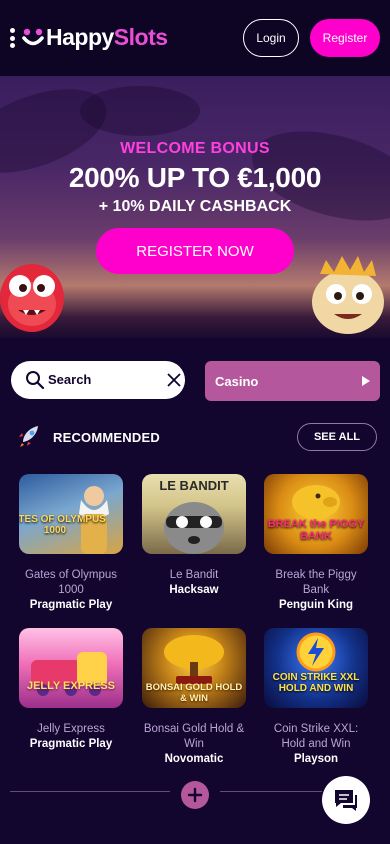 The width and height of the screenshot is (390, 844). I want to click on game-thumbnail: BREAK the PIGGY BANK, so click(316, 514).